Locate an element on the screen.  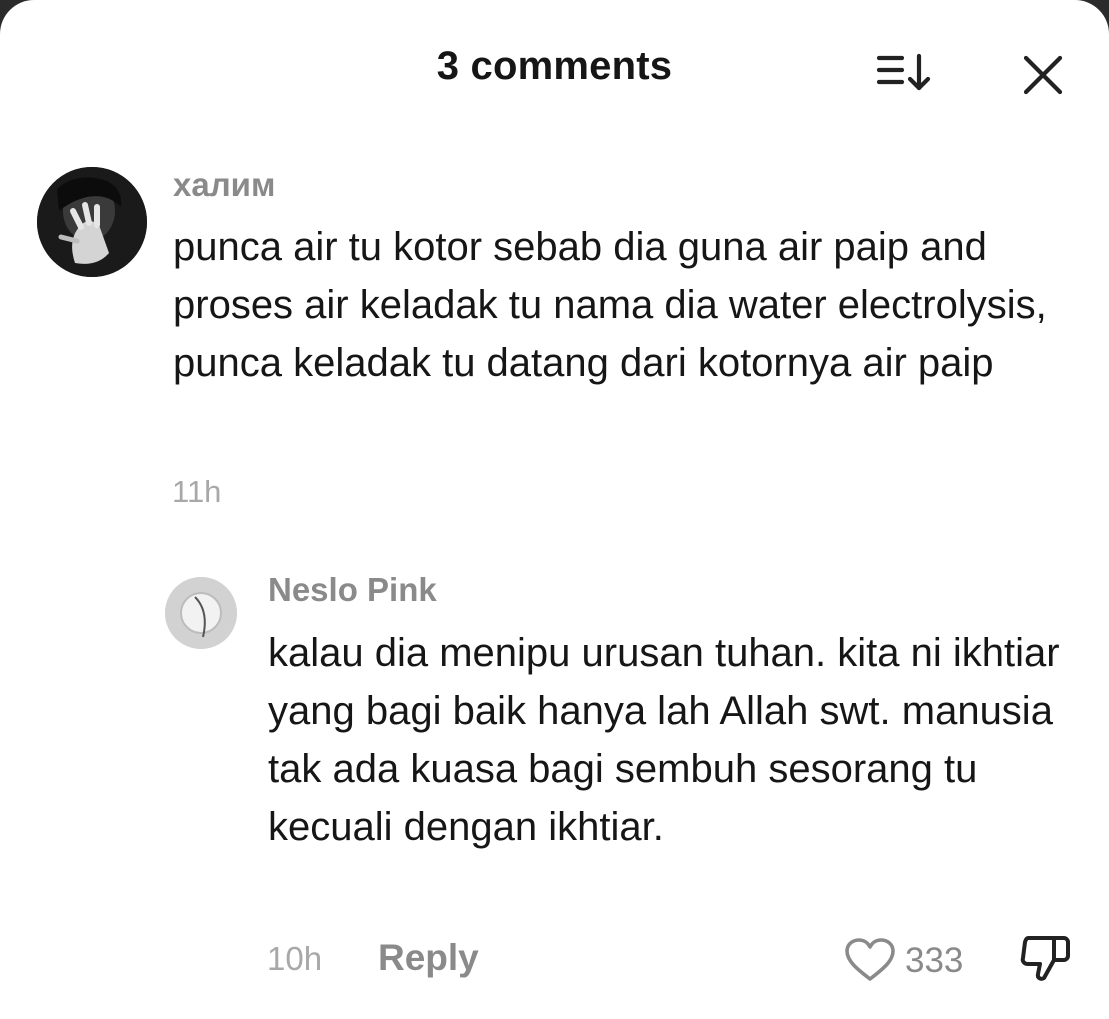
reply-button: Reply is located at coordinates (428, 958).